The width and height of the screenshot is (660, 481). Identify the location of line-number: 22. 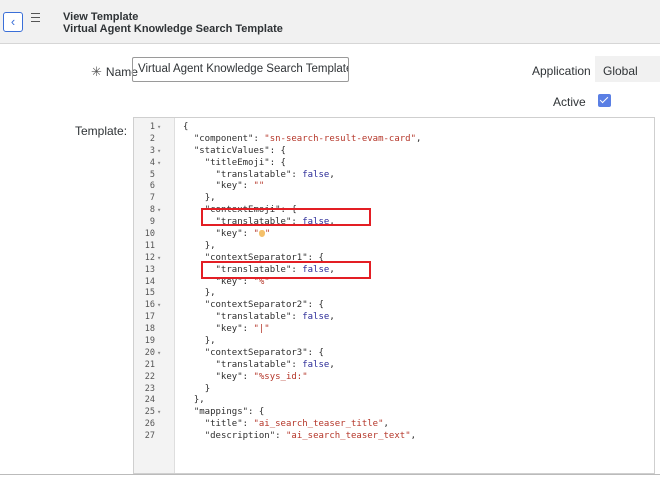
(149, 376).